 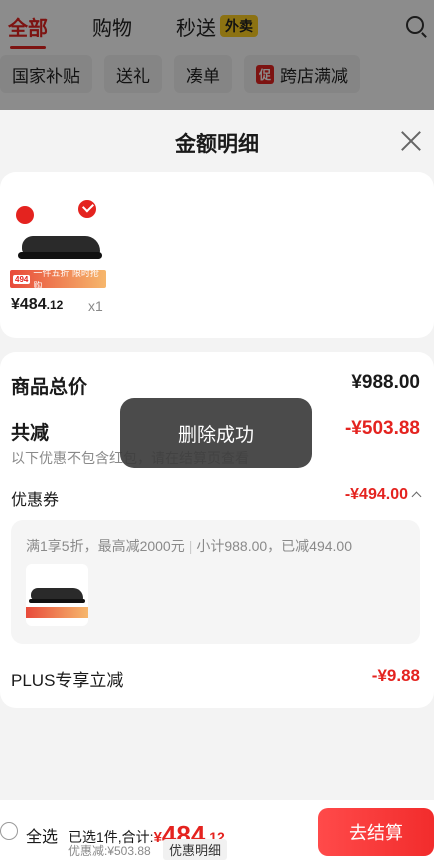 What do you see at coordinates (66, 279) in the screenshot?
I see `promo-strip-text: 一件五折 限时抢购` at bounding box center [66, 279].